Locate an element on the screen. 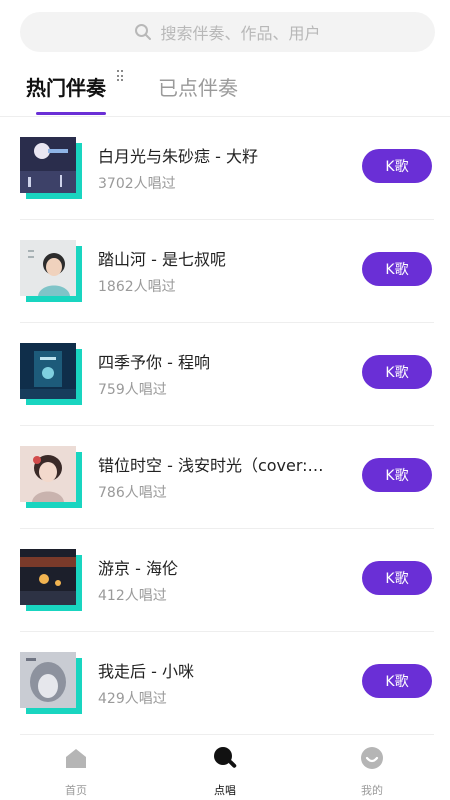 Image resolution: width=450 pixels, height=800 pixels. list-item: 踏山河 - 是七叔呢 1862人唱过 K歌 is located at coordinates (227, 271).